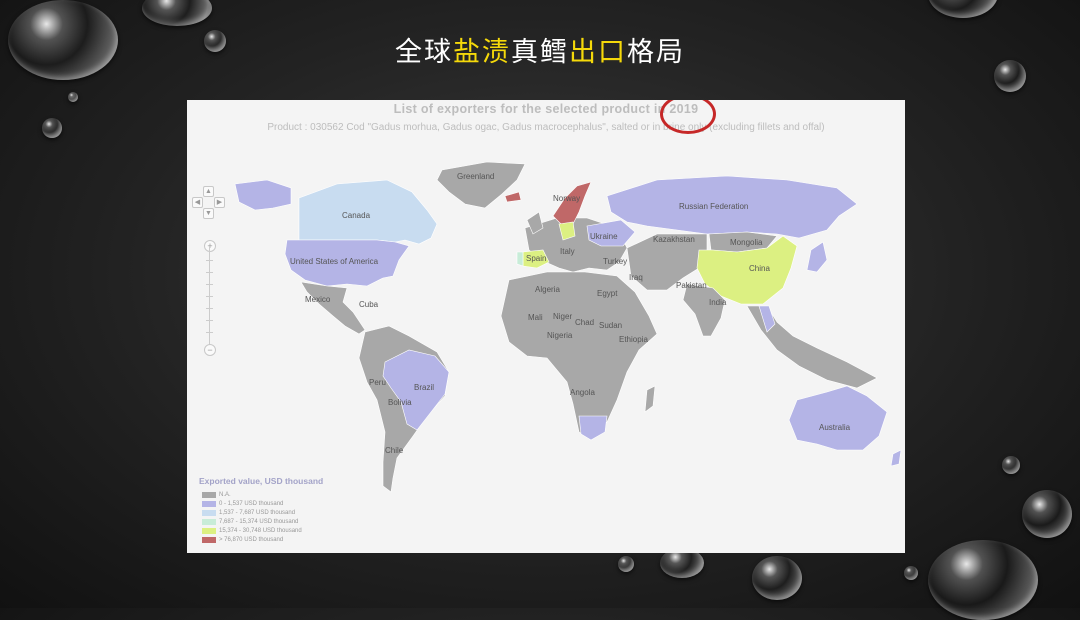 The width and height of the screenshot is (1080, 620). What do you see at coordinates (598, 52) in the screenshot?
I see `slide-title-part: 出口` at bounding box center [598, 52].